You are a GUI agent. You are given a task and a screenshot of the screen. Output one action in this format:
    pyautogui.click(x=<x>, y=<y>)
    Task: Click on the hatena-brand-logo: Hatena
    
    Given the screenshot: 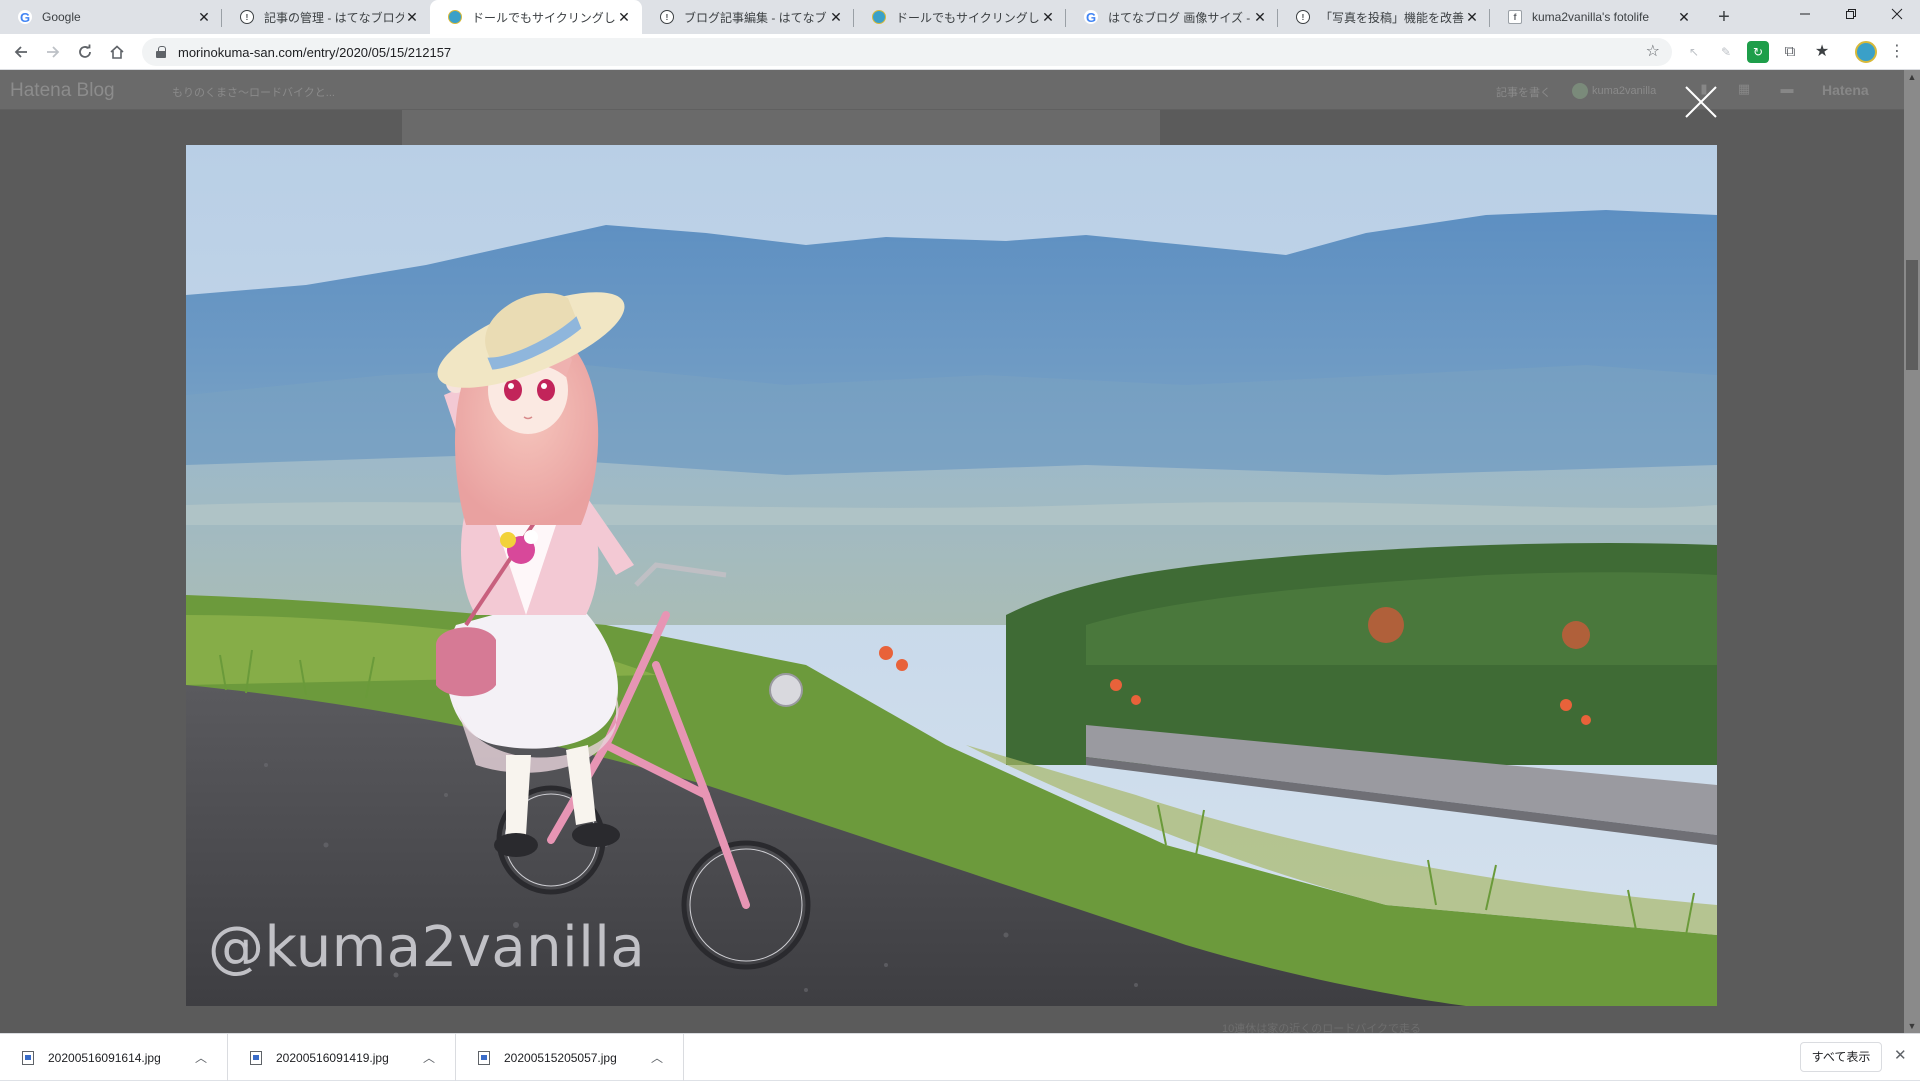 What is the action you would take?
    pyautogui.click(x=1845, y=90)
    